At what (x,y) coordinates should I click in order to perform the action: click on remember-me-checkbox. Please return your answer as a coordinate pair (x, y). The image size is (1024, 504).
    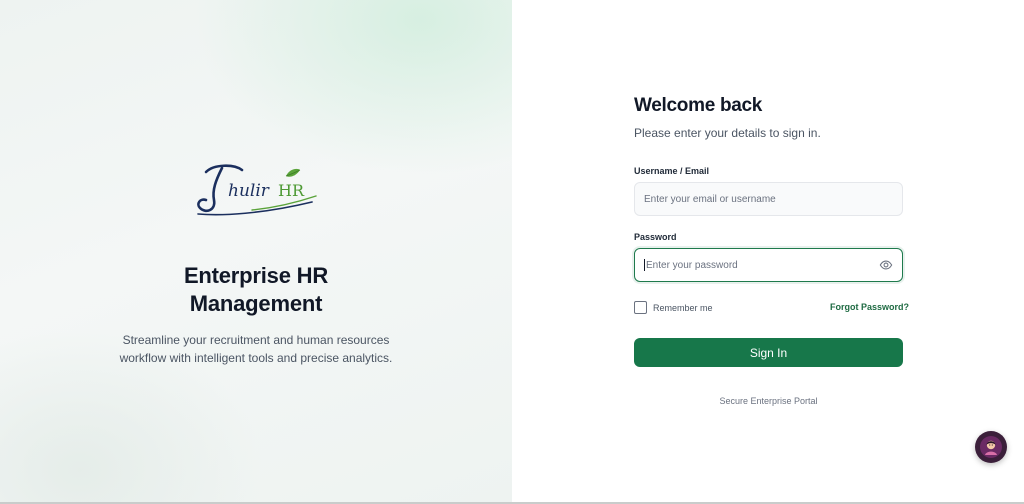
    Looking at the image, I should click on (640, 307).